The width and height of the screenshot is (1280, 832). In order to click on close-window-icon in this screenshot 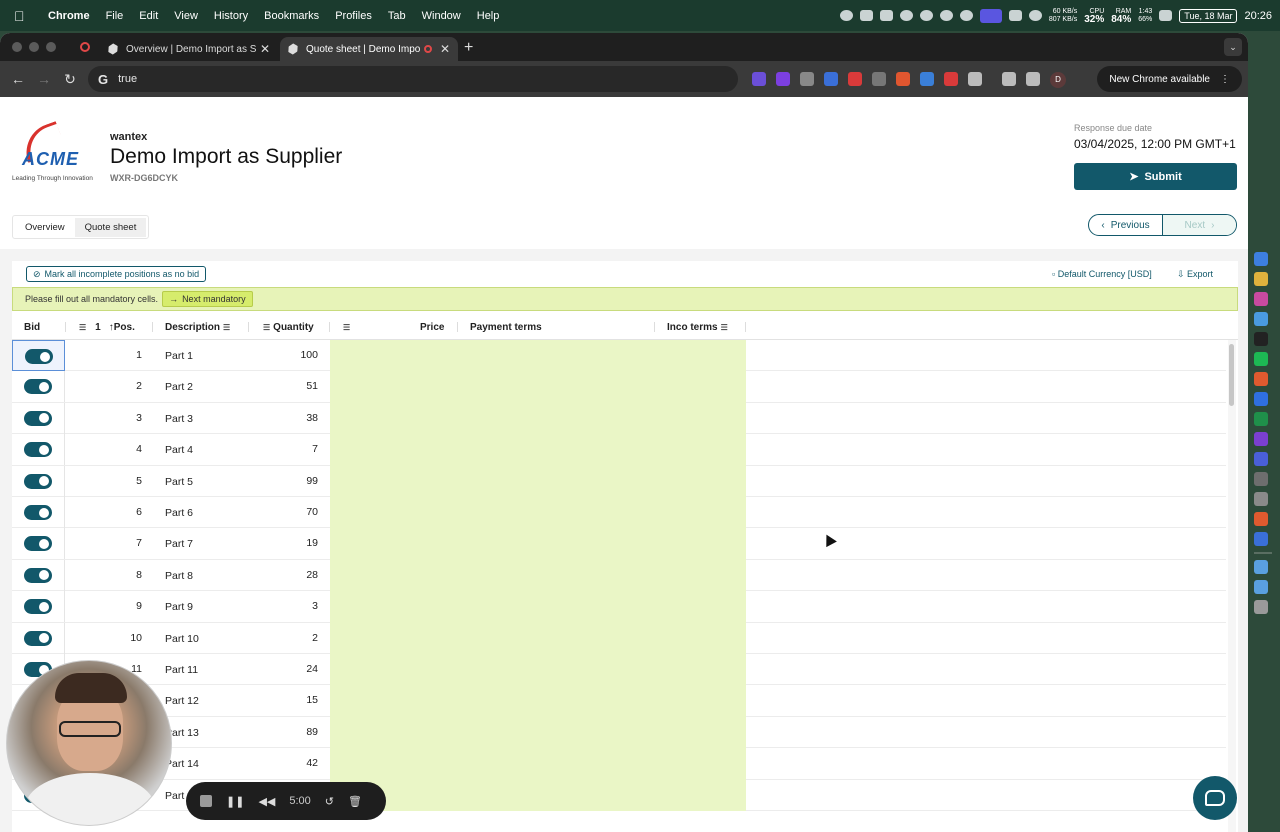, I will do `click(17, 47)`.